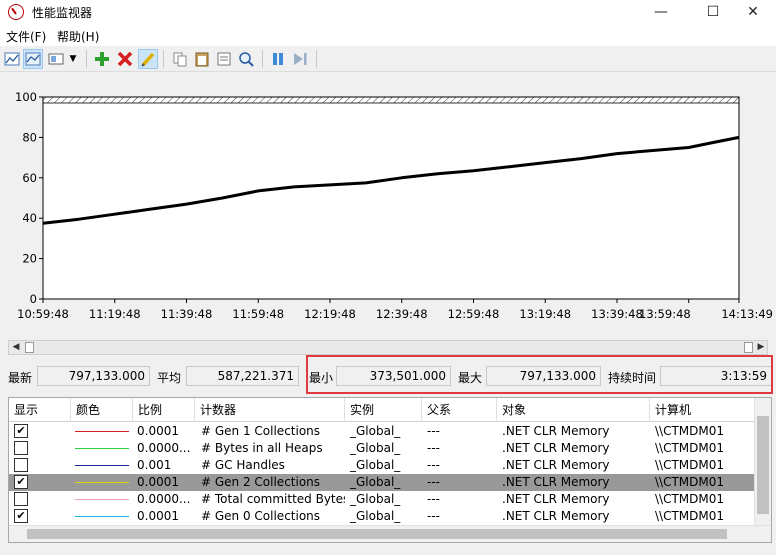  What do you see at coordinates (78, 36) in the screenshot?
I see `menu-help: 帮助(H)` at bounding box center [78, 36].